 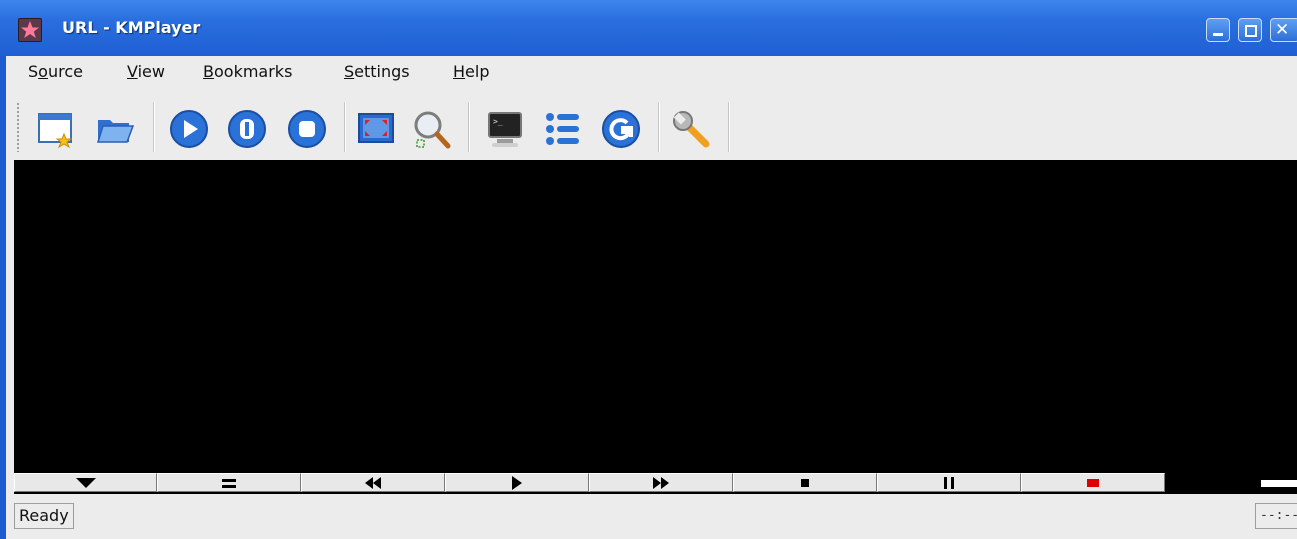 What do you see at coordinates (1276, 516) in the screenshot?
I see `status-time: --:--` at bounding box center [1276, 516].